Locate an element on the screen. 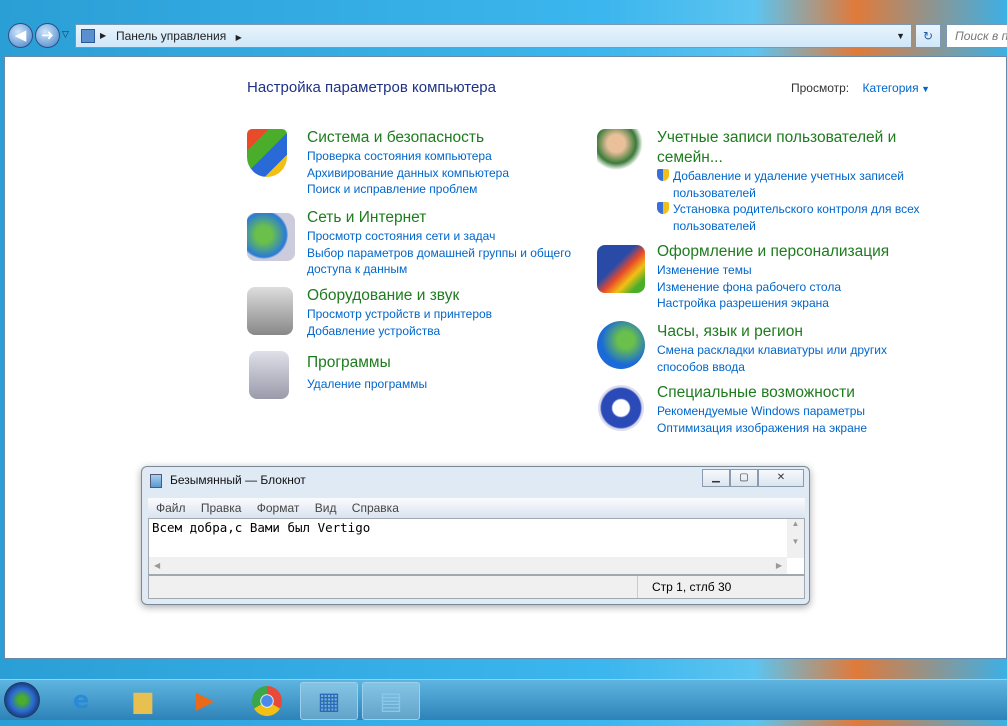 This screenshot has height=726, width=1007. text-content: Всем добра,с Вами был Vertigo is located at coordinates (261, 527).